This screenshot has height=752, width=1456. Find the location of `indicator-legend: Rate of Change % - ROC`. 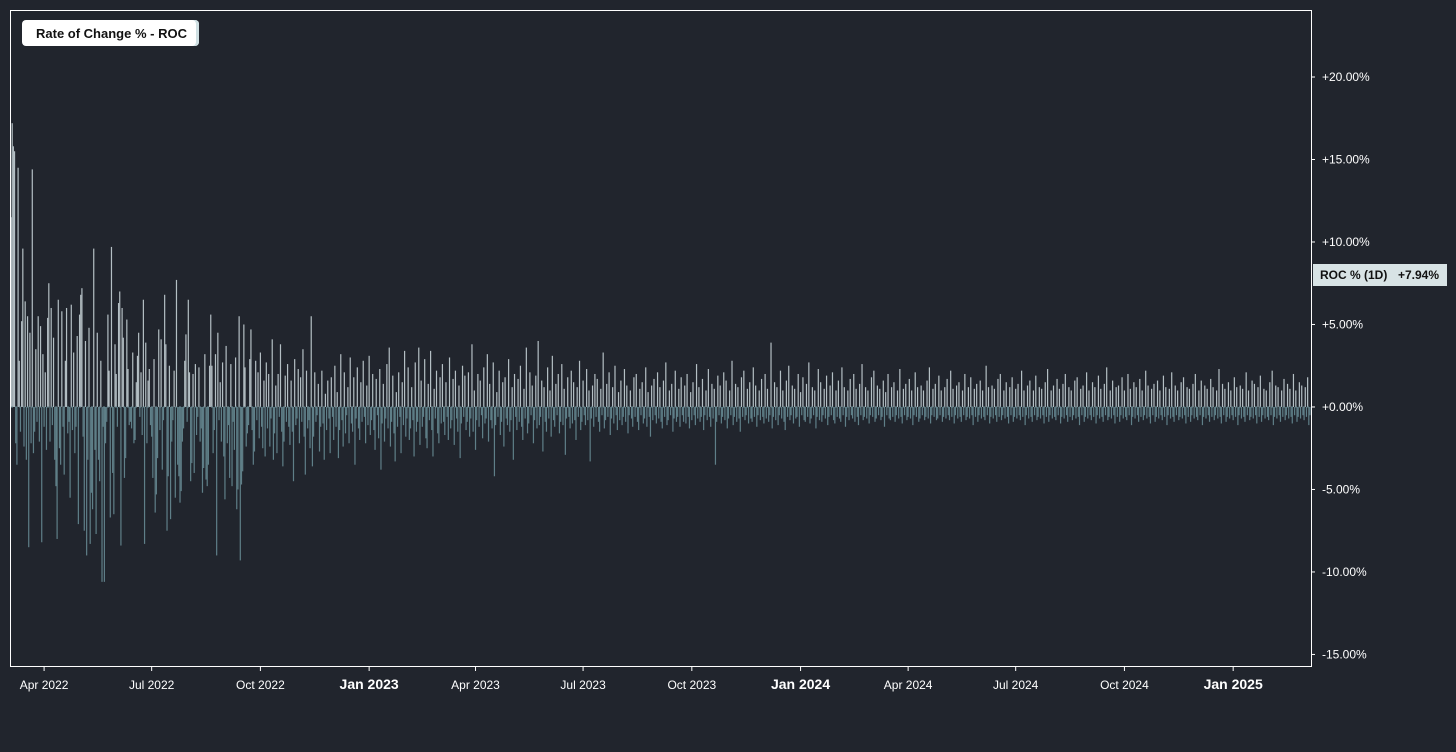

indicator-legend: Rate of Change % - ROC is located at coordinates (110, 33).